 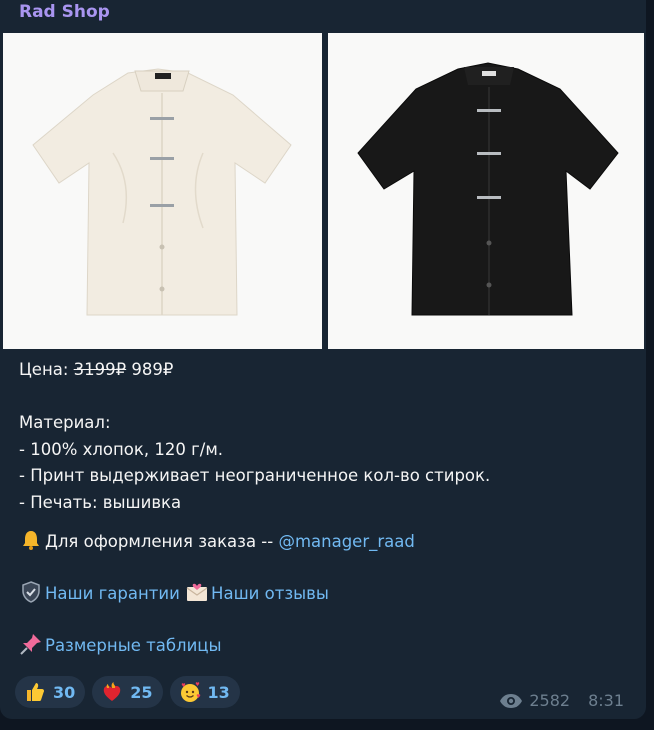 I want to click on channel-name: Rad Shop, so click(x=64, y=12).